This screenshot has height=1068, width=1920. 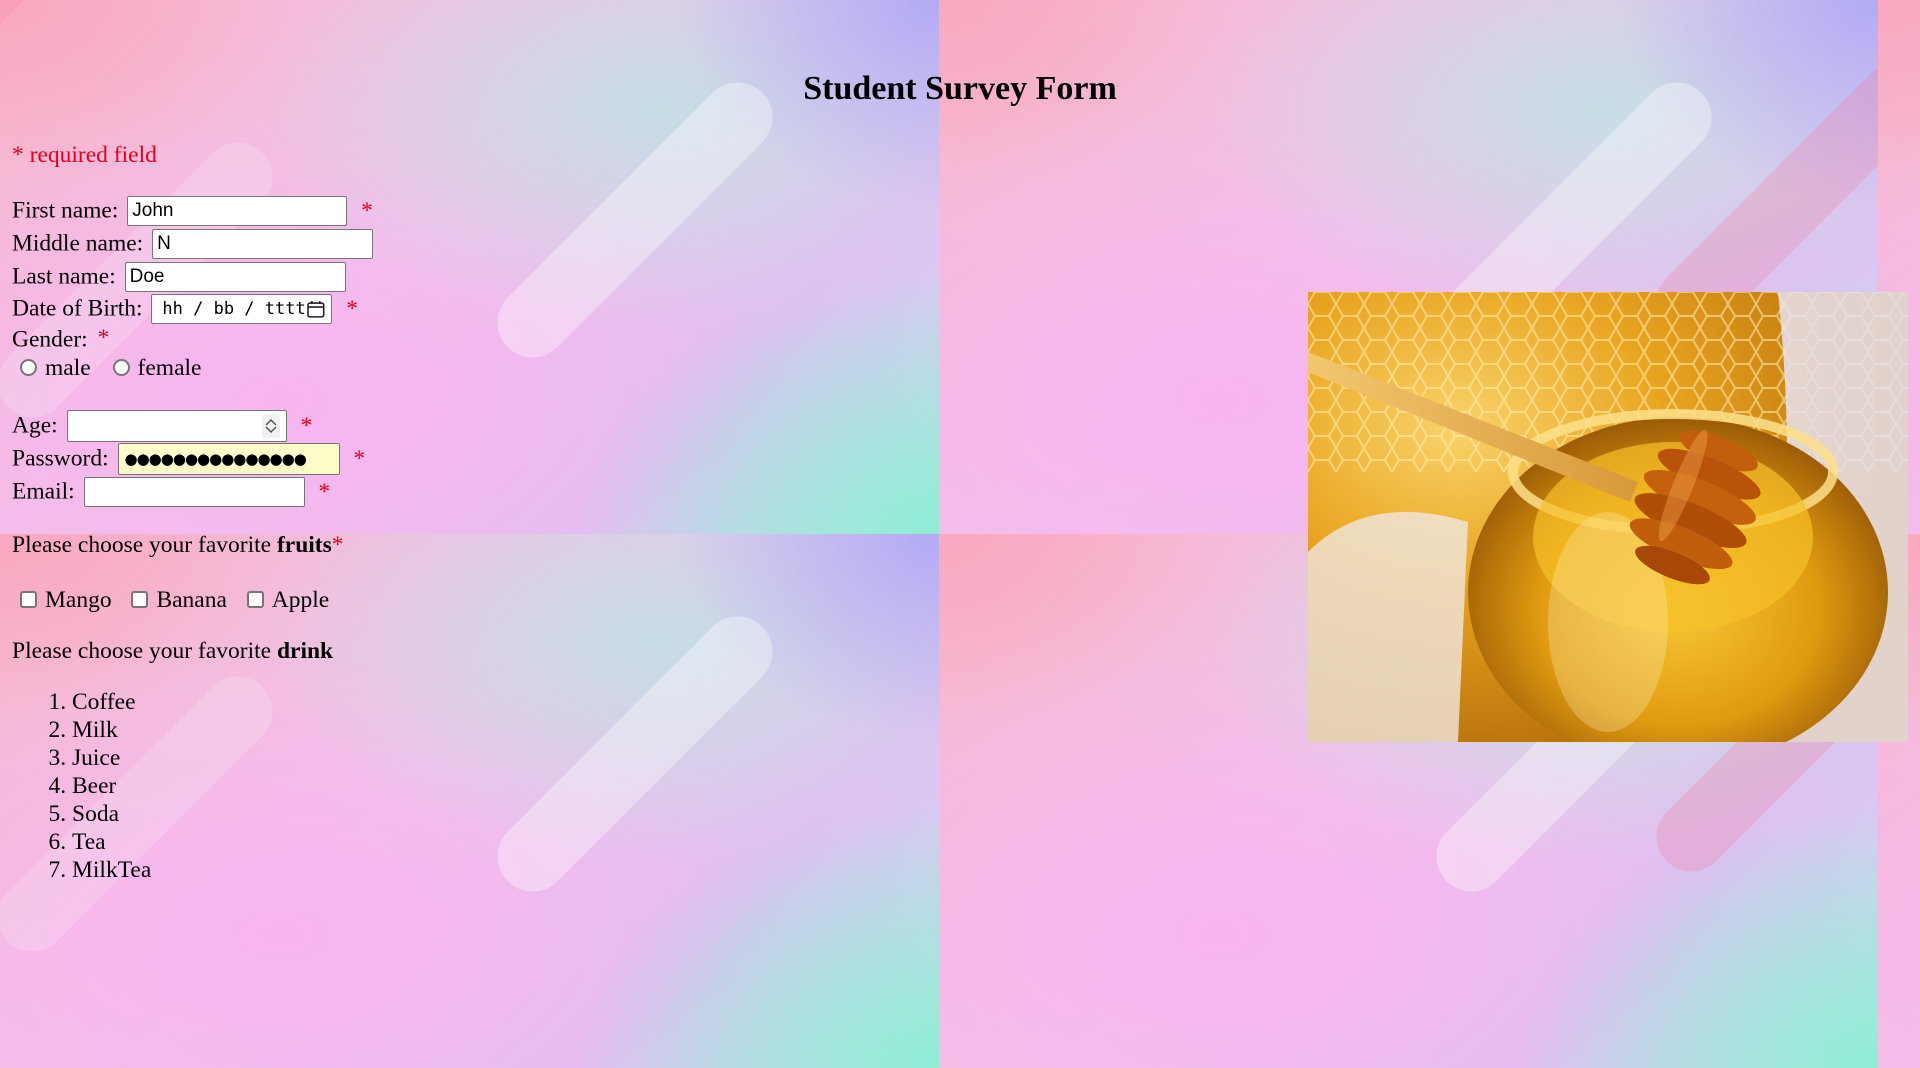 I want to click on fruit-banana-label: Banana, so click(x=191, y=599).